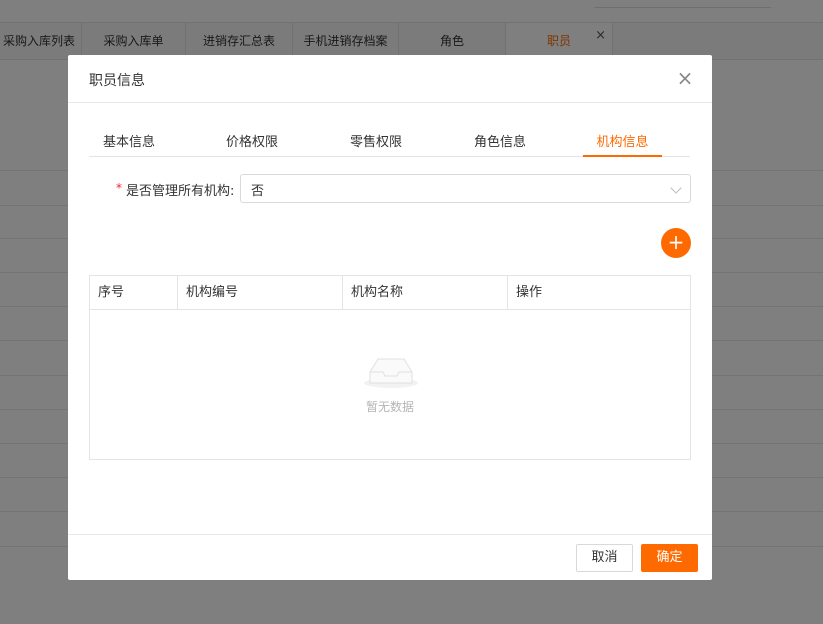 This screenshot has width=823, height=624. Describe the element at coordinates (180, 191) in the screenshot. I see `manage-all-org-label: 是否管理所有机构:` at that location.